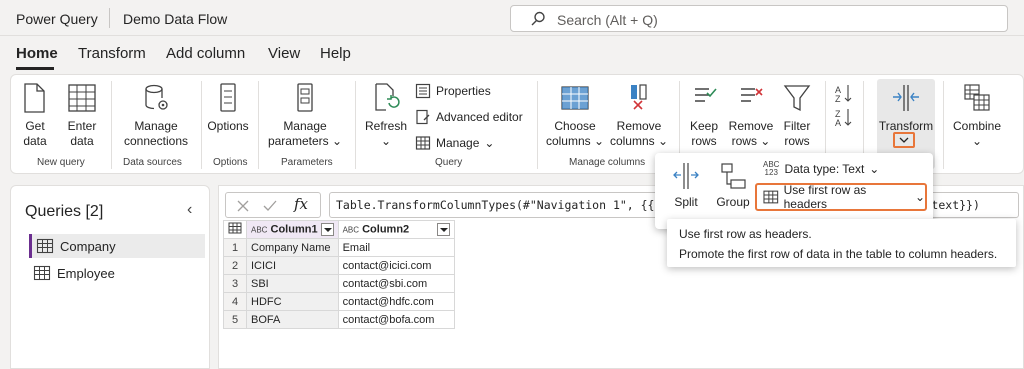  What do you see at coordinates (797, 98) in the screenshot?
I see `filter-icon` at bounding box center [797, 98].